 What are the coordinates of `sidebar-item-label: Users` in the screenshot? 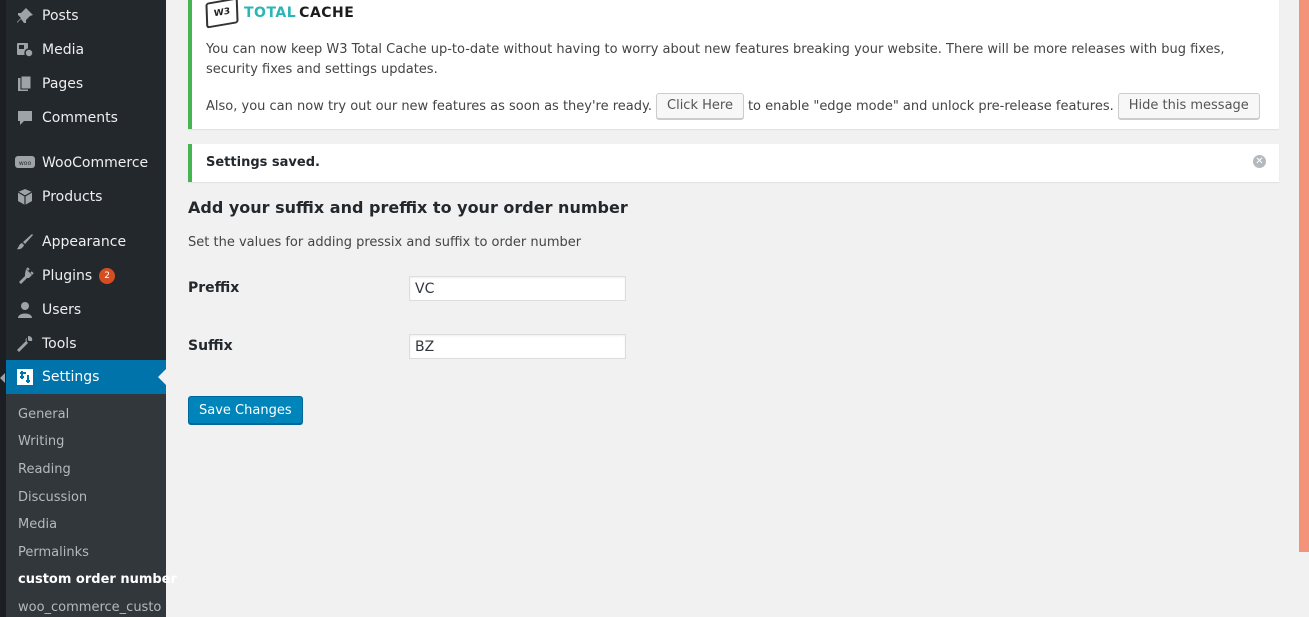 It's located at (62, 310).